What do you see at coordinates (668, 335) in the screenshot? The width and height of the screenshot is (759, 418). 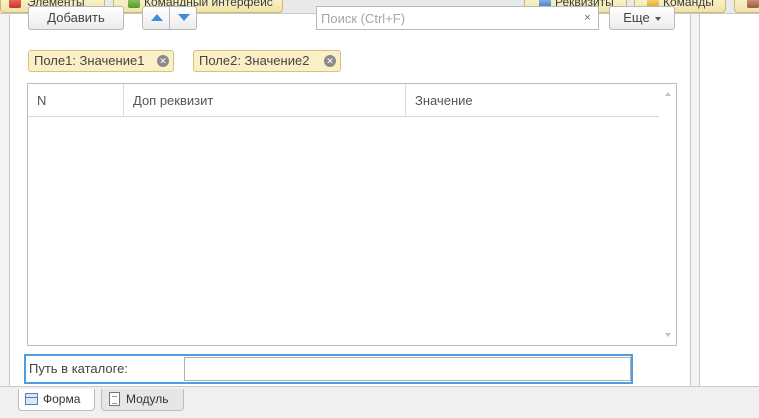 I see `scroll-down-icon` at bounding box center [668, 335].